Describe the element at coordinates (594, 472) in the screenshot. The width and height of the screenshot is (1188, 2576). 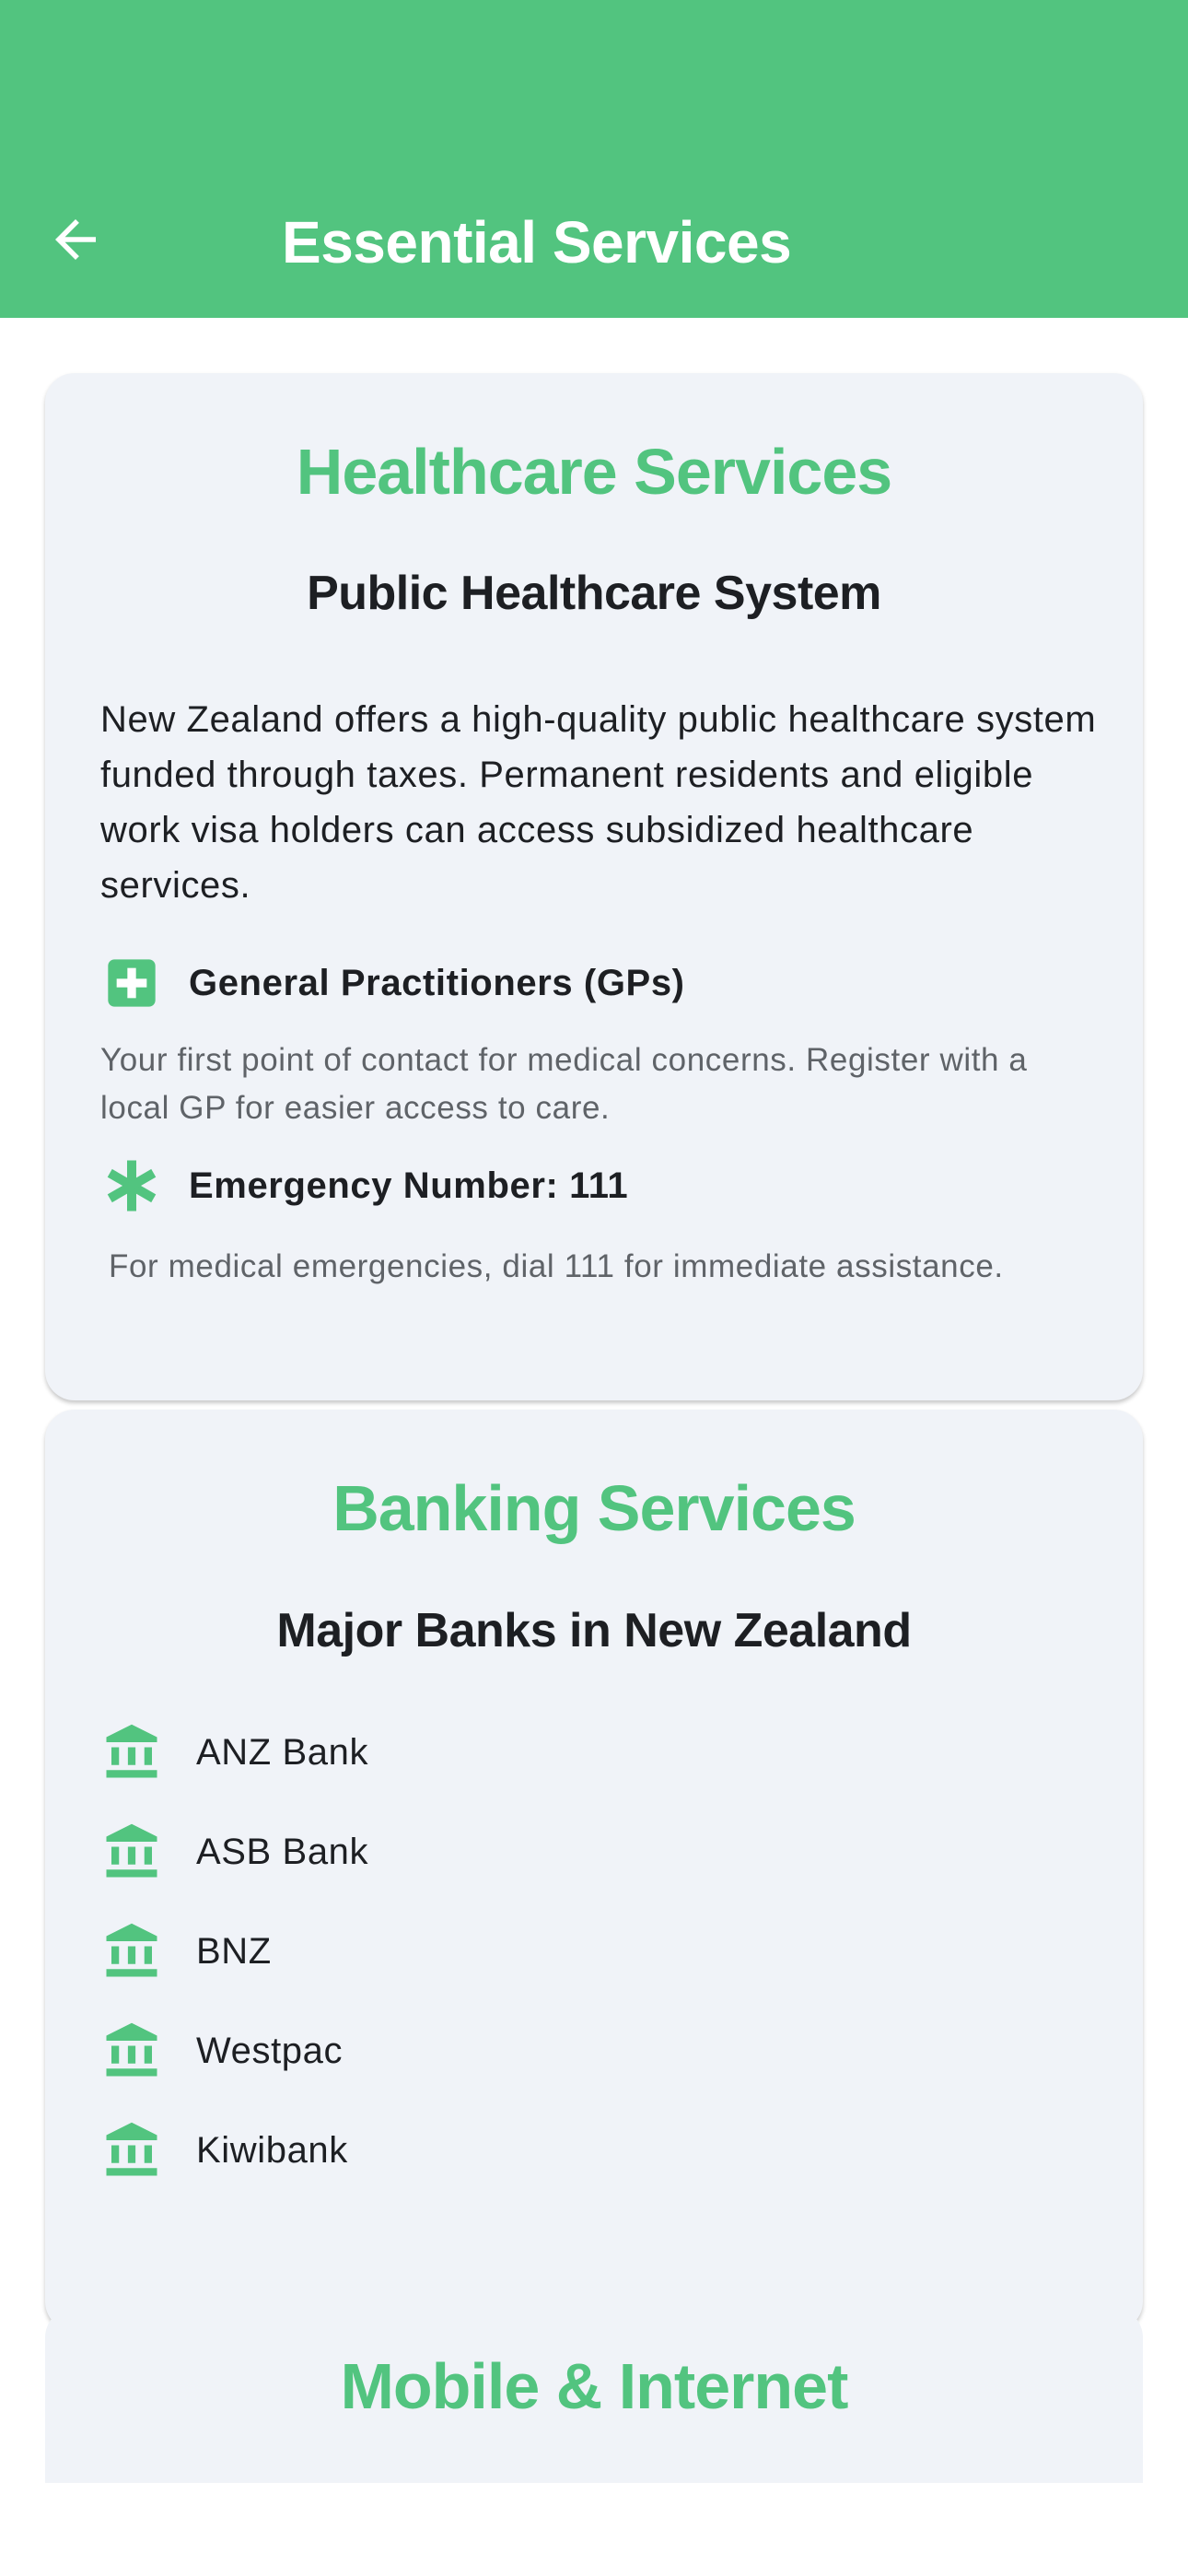
I see `healthcare-title: Healthcare Services` at that location.